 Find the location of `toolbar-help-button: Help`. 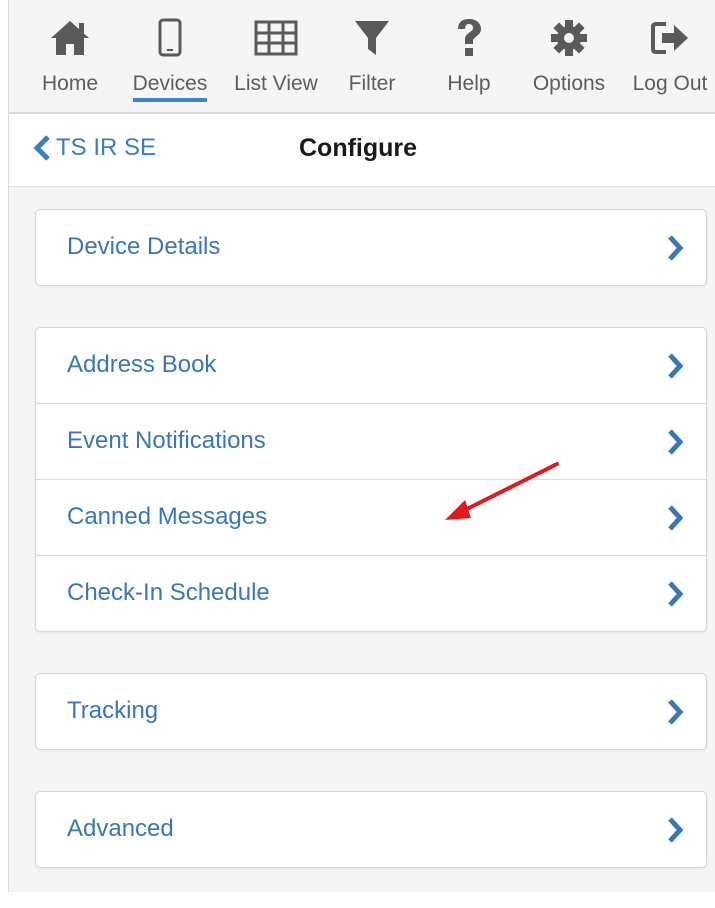

toolbar-help-button: Help is located at coordinates (469, 60).